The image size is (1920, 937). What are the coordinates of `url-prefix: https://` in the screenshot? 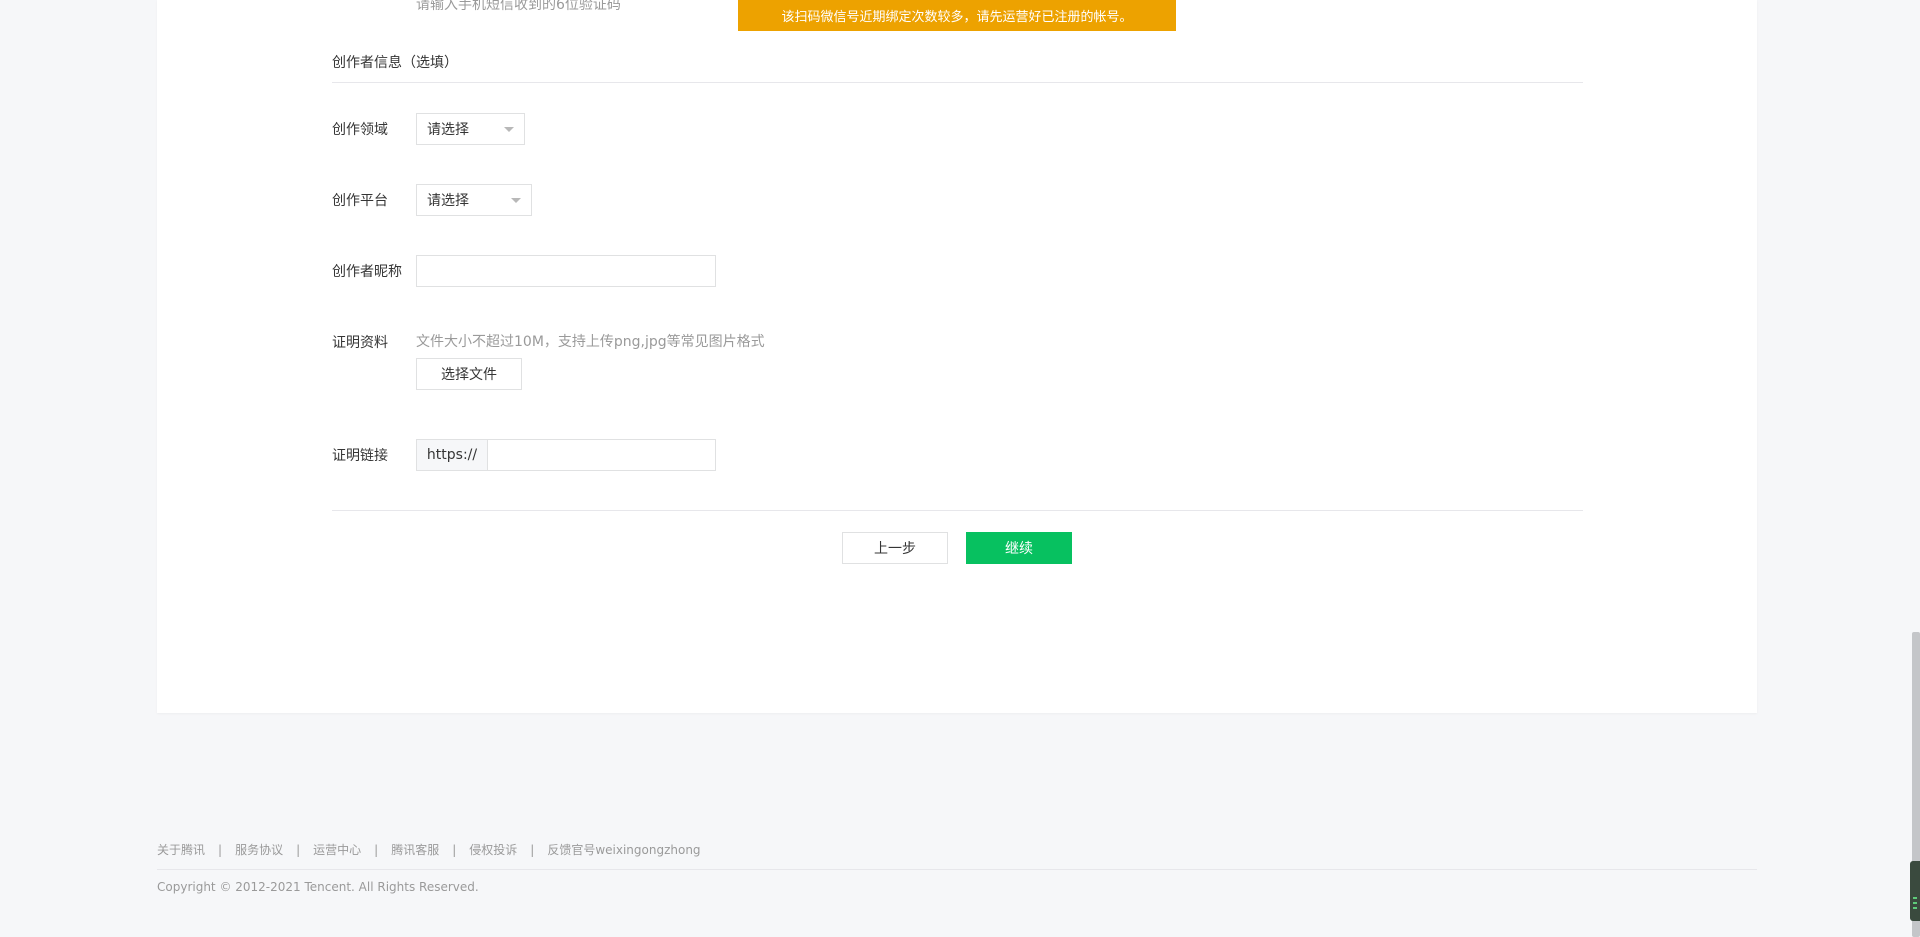 It's located at (452, 455).